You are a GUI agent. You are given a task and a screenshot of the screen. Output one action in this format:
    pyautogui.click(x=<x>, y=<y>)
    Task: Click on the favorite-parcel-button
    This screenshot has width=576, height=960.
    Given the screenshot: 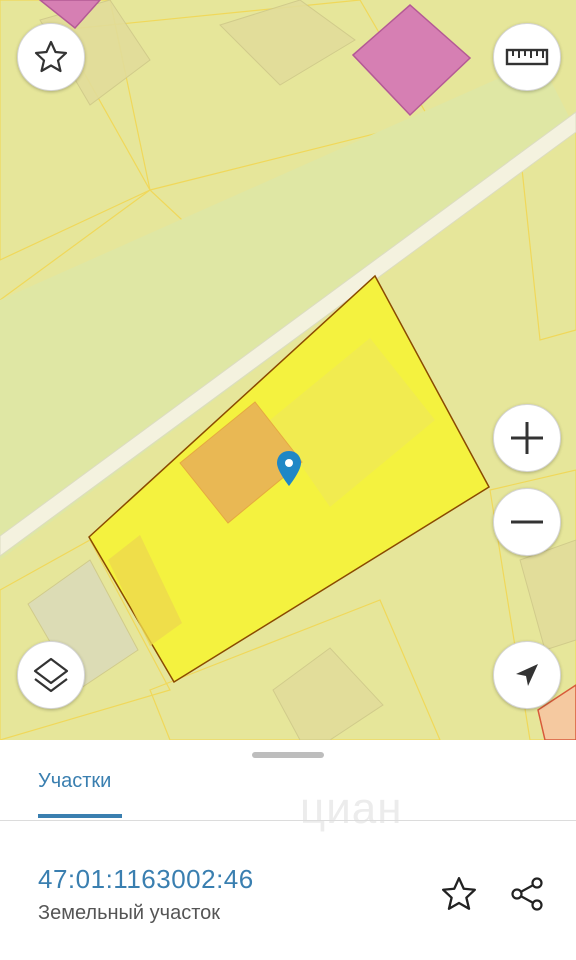 What is the action you would take?
    pyautogui.click(x=459, y=894)
    